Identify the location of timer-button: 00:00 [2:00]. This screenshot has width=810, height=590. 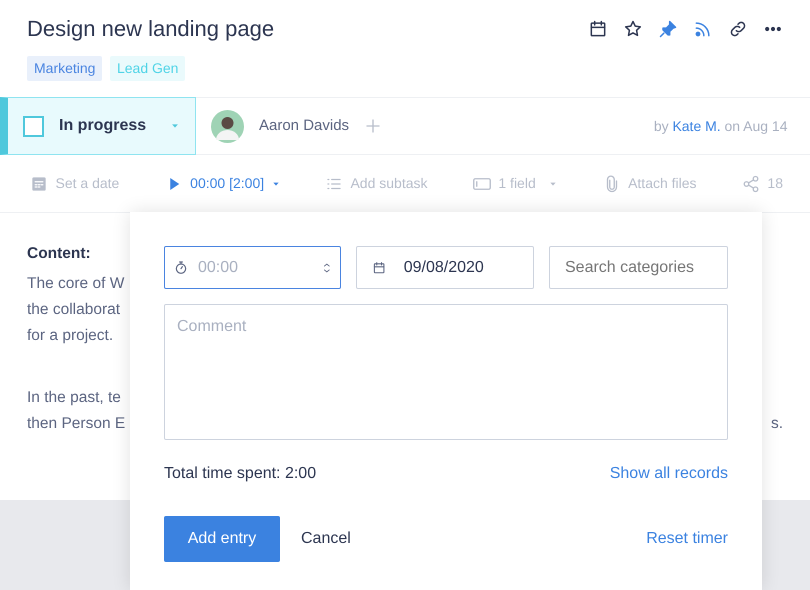
(222, 183).